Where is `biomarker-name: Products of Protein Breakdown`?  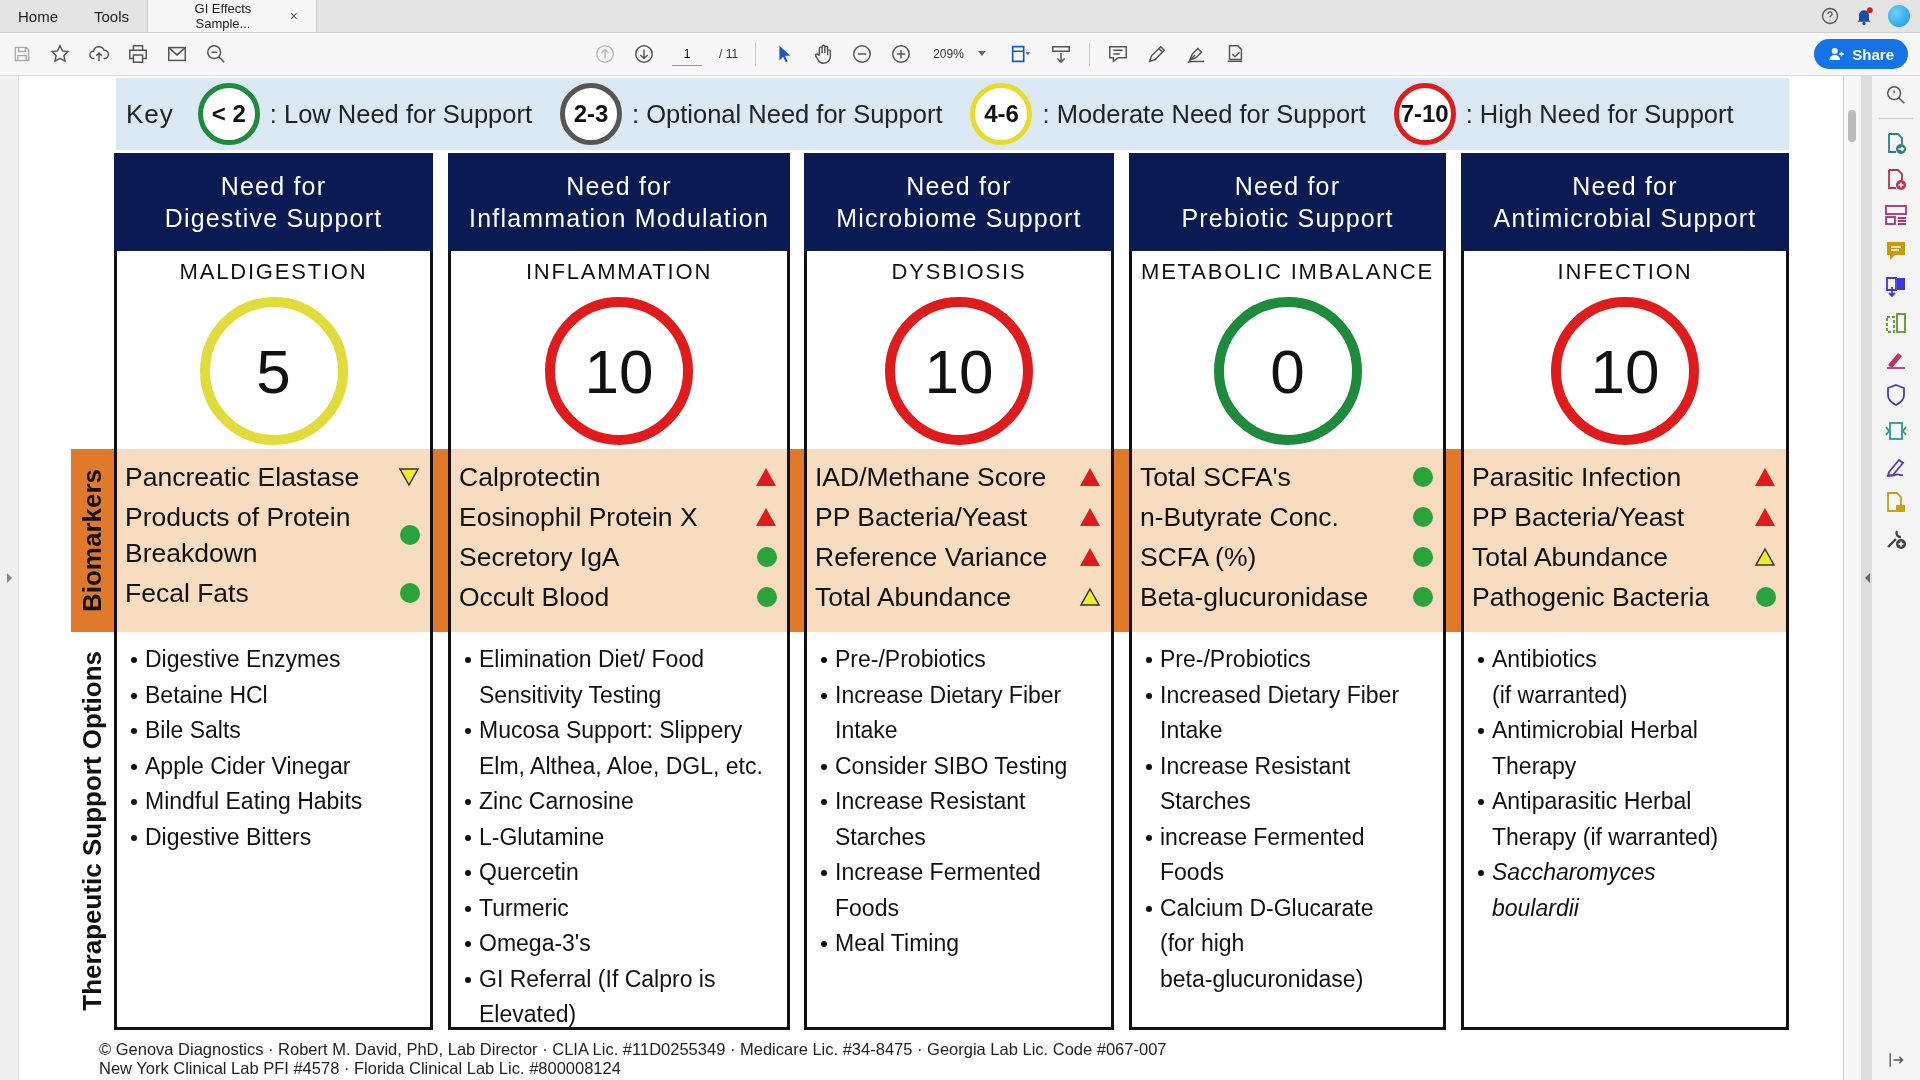
biomarker-name: Products of Protein Breakdown is located at coordinates (238, 535).